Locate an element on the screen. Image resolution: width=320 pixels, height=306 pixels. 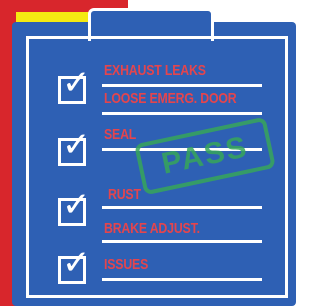
item-label-seal: SEAL is located at coordinates (120, 134).